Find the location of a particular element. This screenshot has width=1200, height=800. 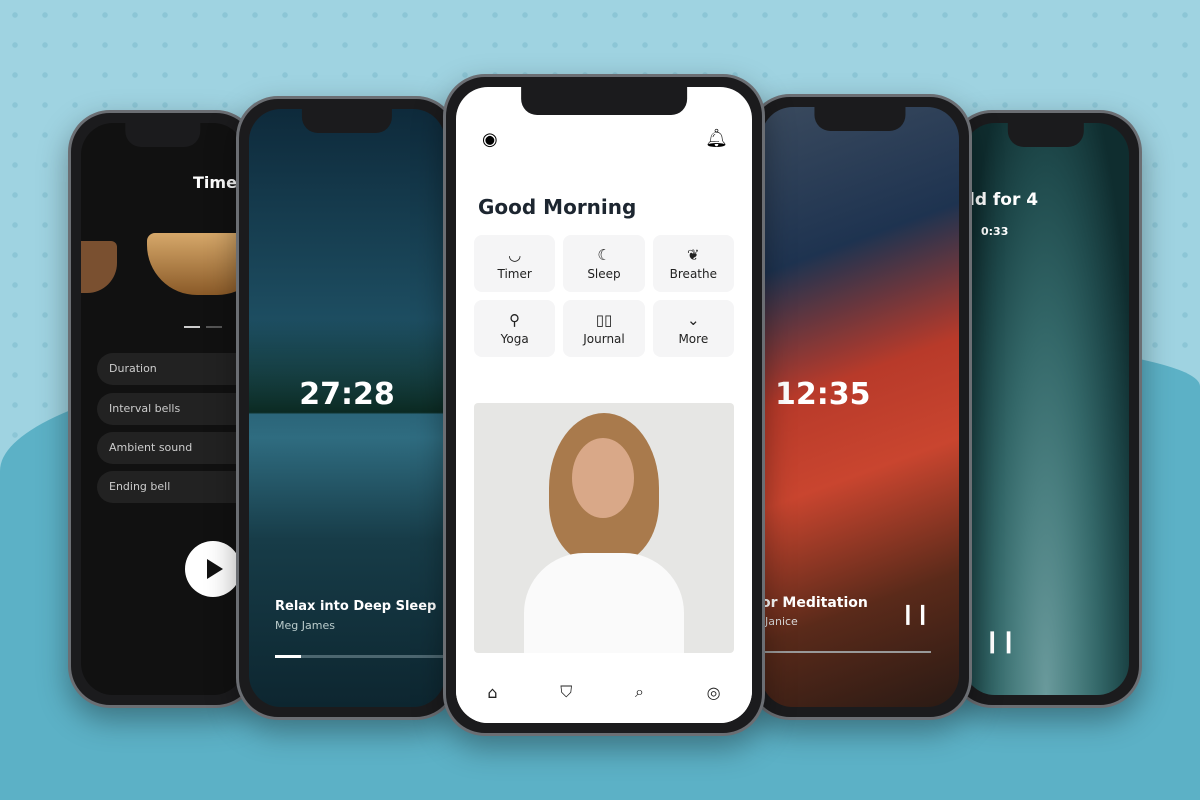

track-author: Meg James is located at coordinates (305, 625).